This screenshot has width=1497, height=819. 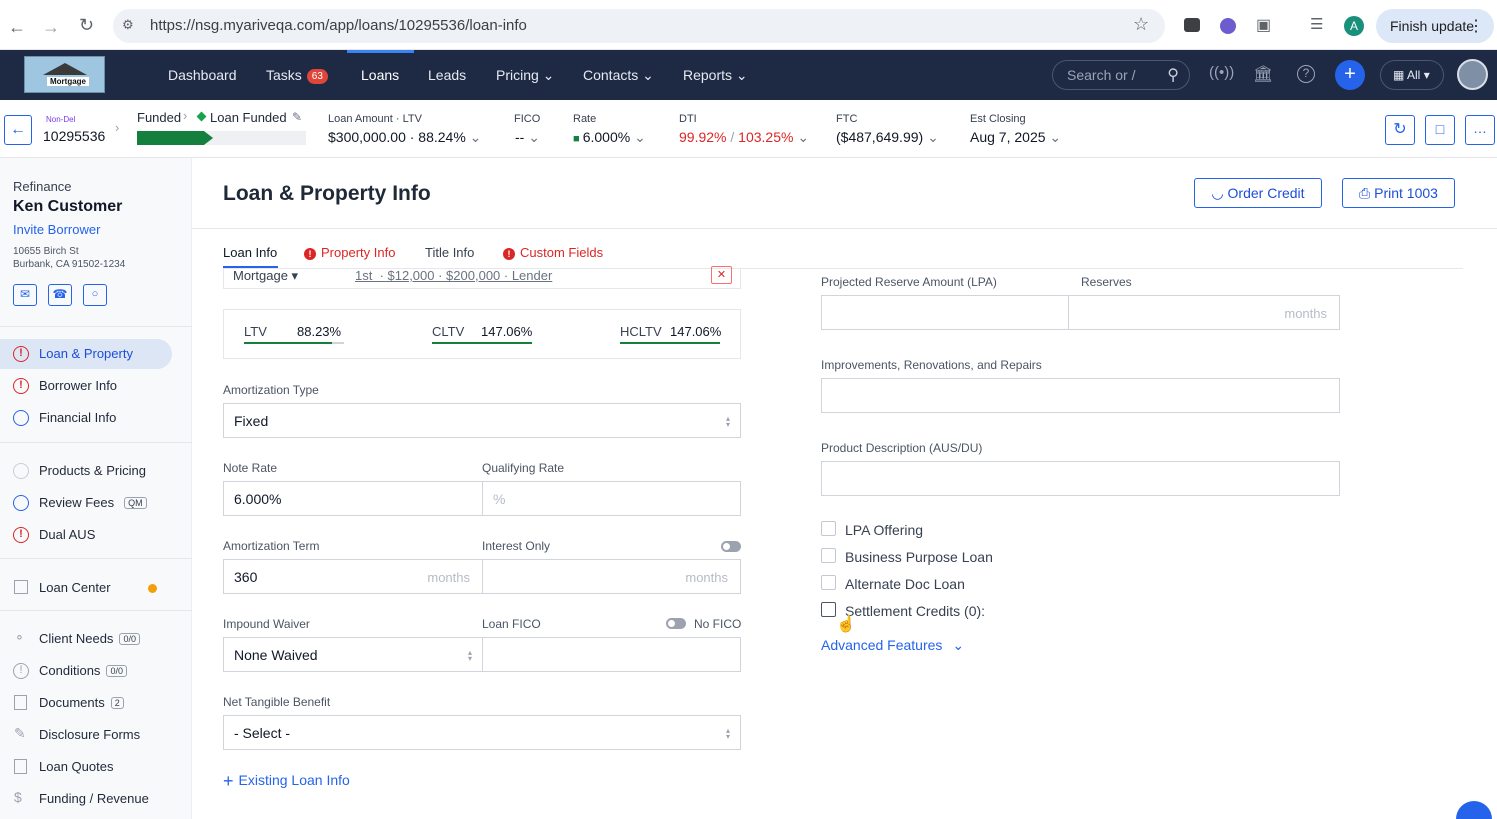 I want to click on alternate-doc-checkbox, so click(x=828, y=582).